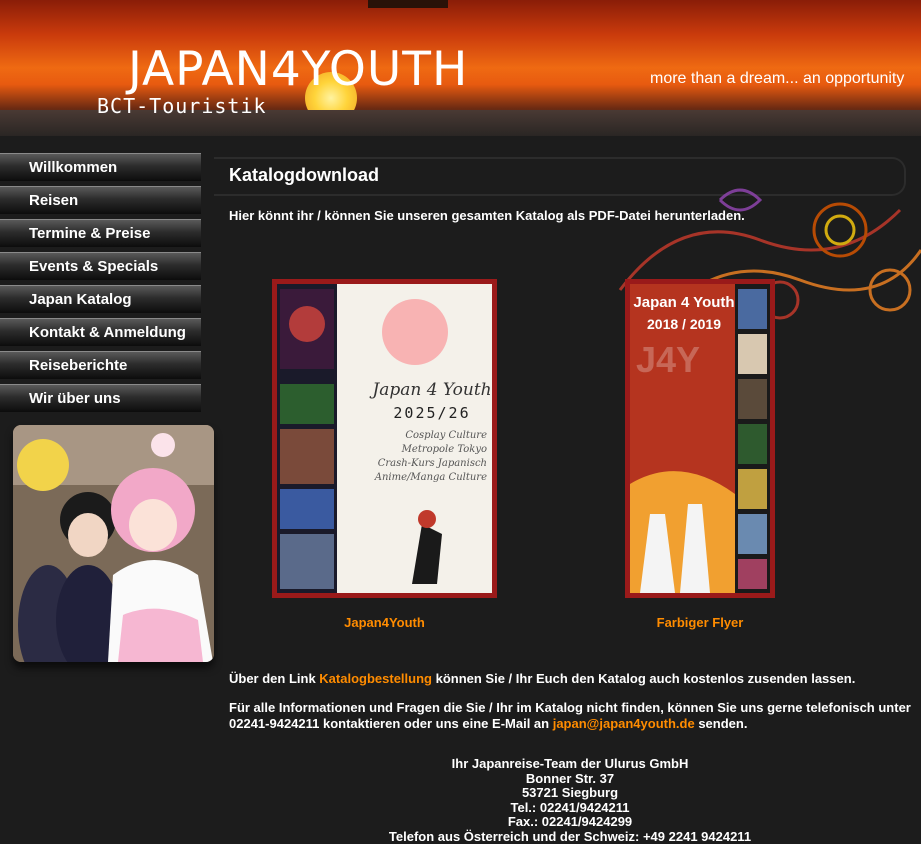  What do you see at coordinates (100, 233) in the screenshot?
I see `nav-item-termine-preise: Termine & Preise` at bounding box center [100, 233].